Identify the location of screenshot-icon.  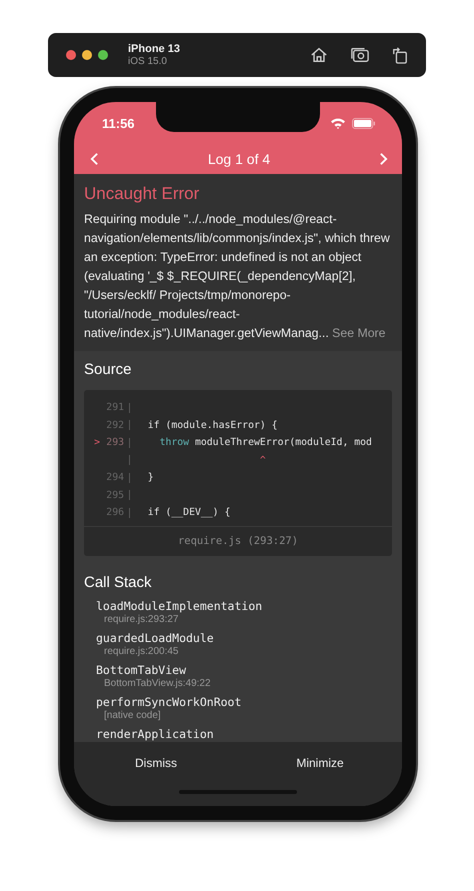
(360, 55).